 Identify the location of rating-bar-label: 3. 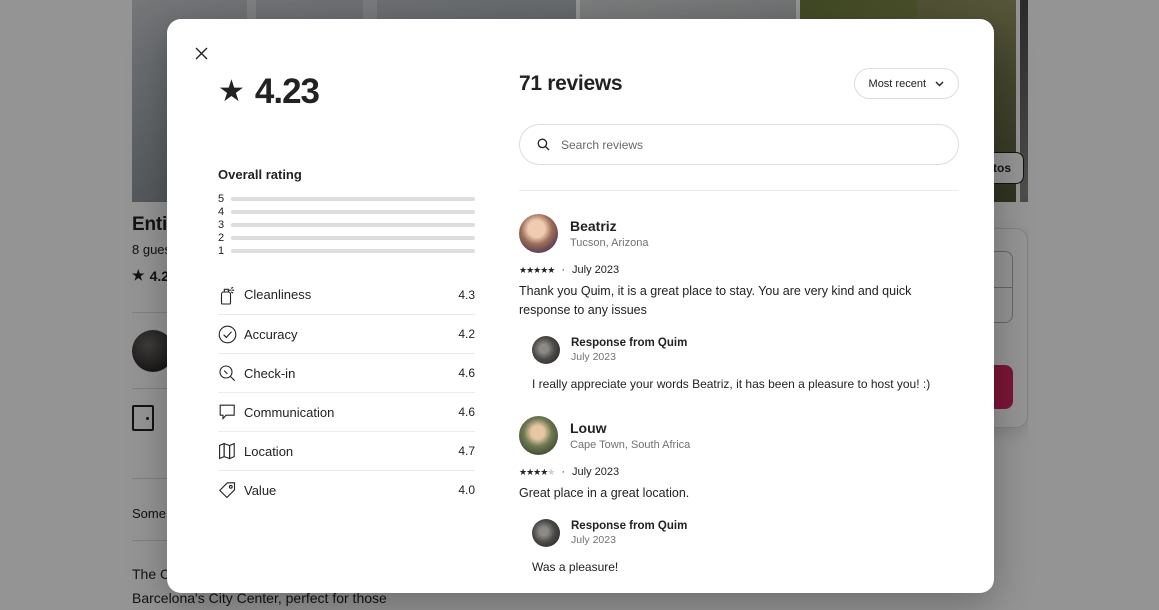
(221, 224).